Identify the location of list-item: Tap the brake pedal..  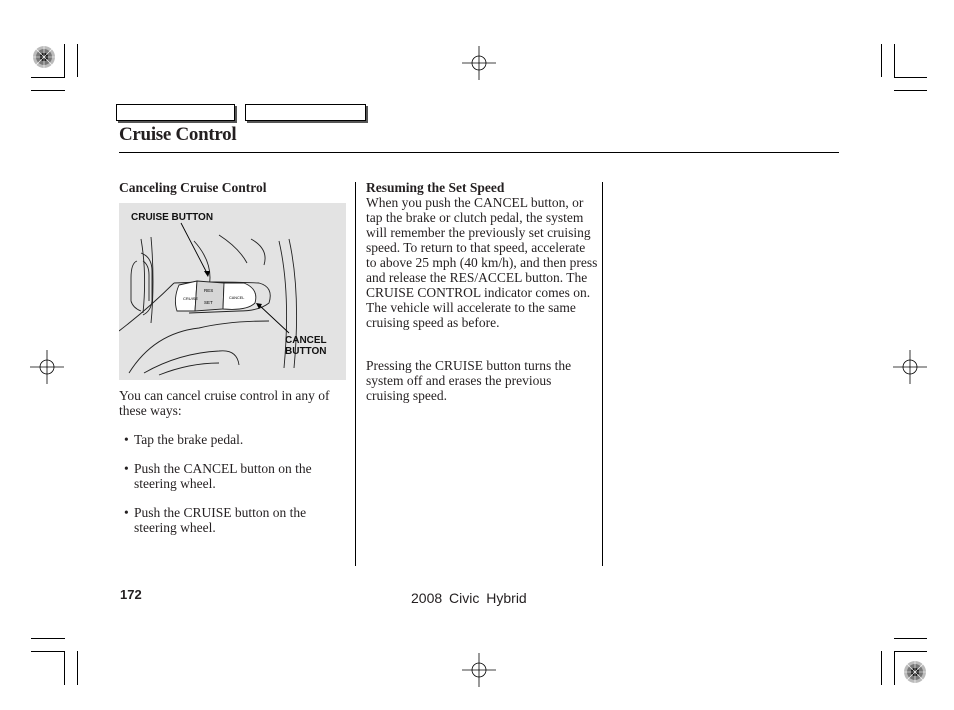
(235, 439).